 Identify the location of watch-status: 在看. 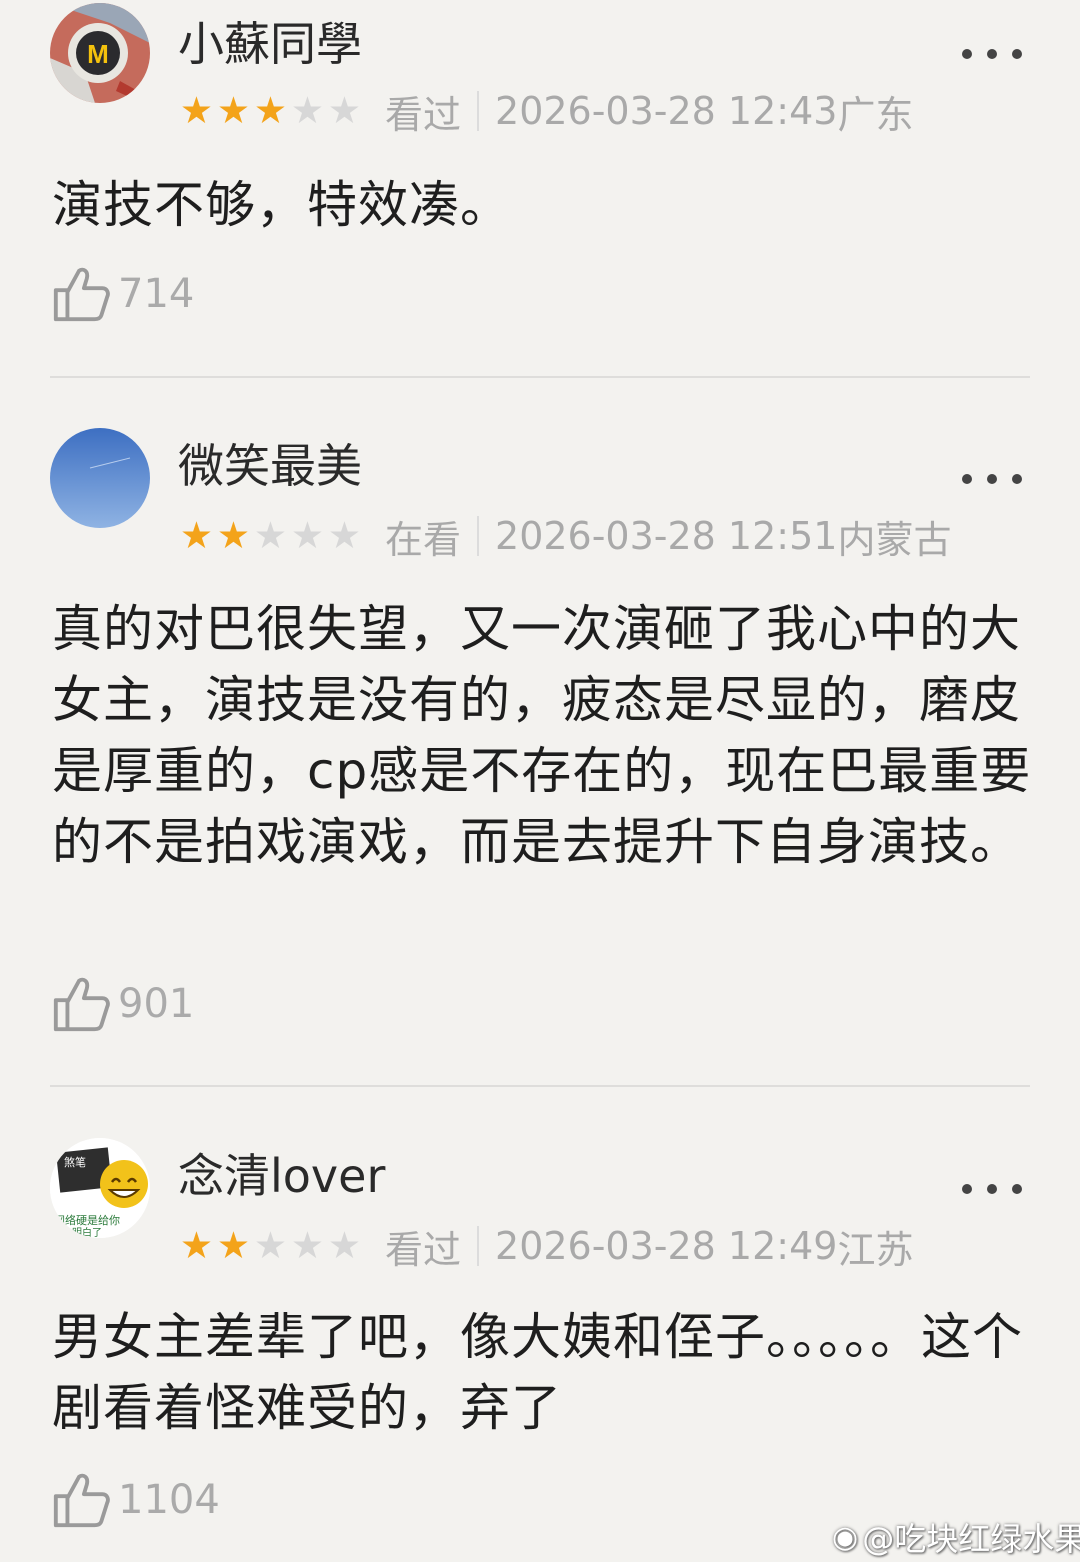
(423, 539).